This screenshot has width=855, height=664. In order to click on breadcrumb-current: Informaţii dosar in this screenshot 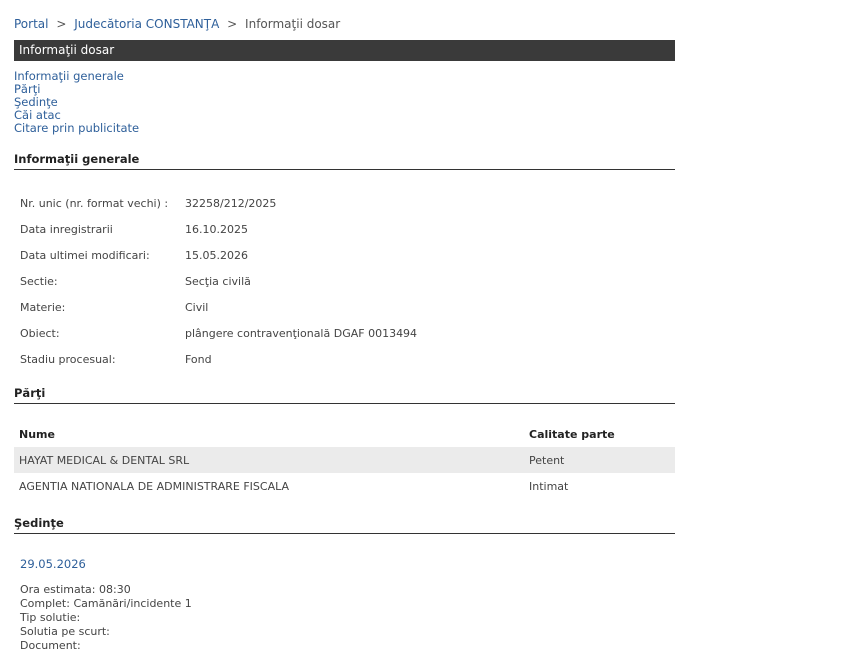, I will do `click(293, 24)`.